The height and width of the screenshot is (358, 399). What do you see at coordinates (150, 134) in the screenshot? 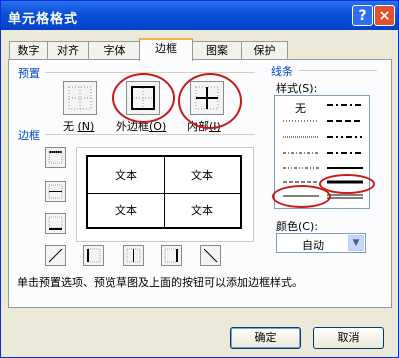
I see `border-divider` at bounding box center [150, 134].